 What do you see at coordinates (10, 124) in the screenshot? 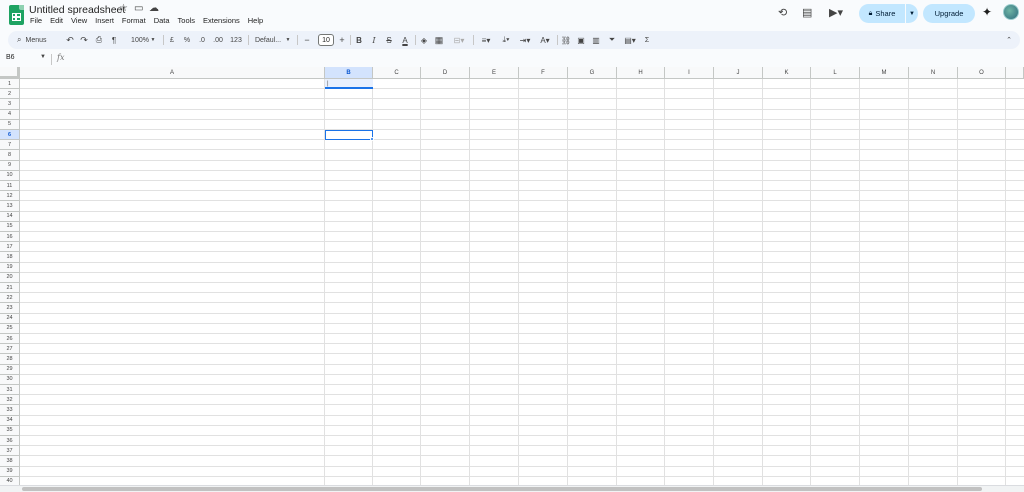
I see `row-header-5: 5` at bounding box center [10, 124].